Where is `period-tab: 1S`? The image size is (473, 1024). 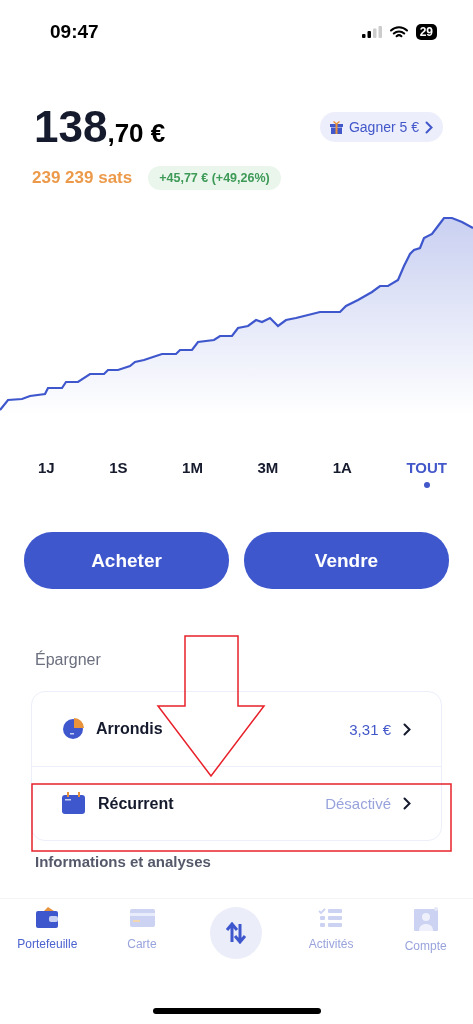
period-tab: 1S is located at coordinates (118, 473).